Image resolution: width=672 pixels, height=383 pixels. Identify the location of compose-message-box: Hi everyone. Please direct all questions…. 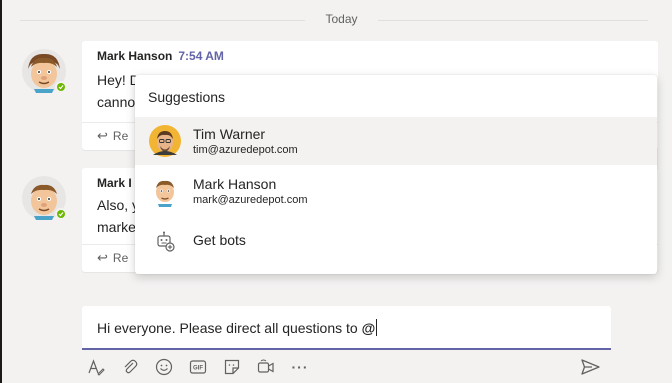
(346, 328).